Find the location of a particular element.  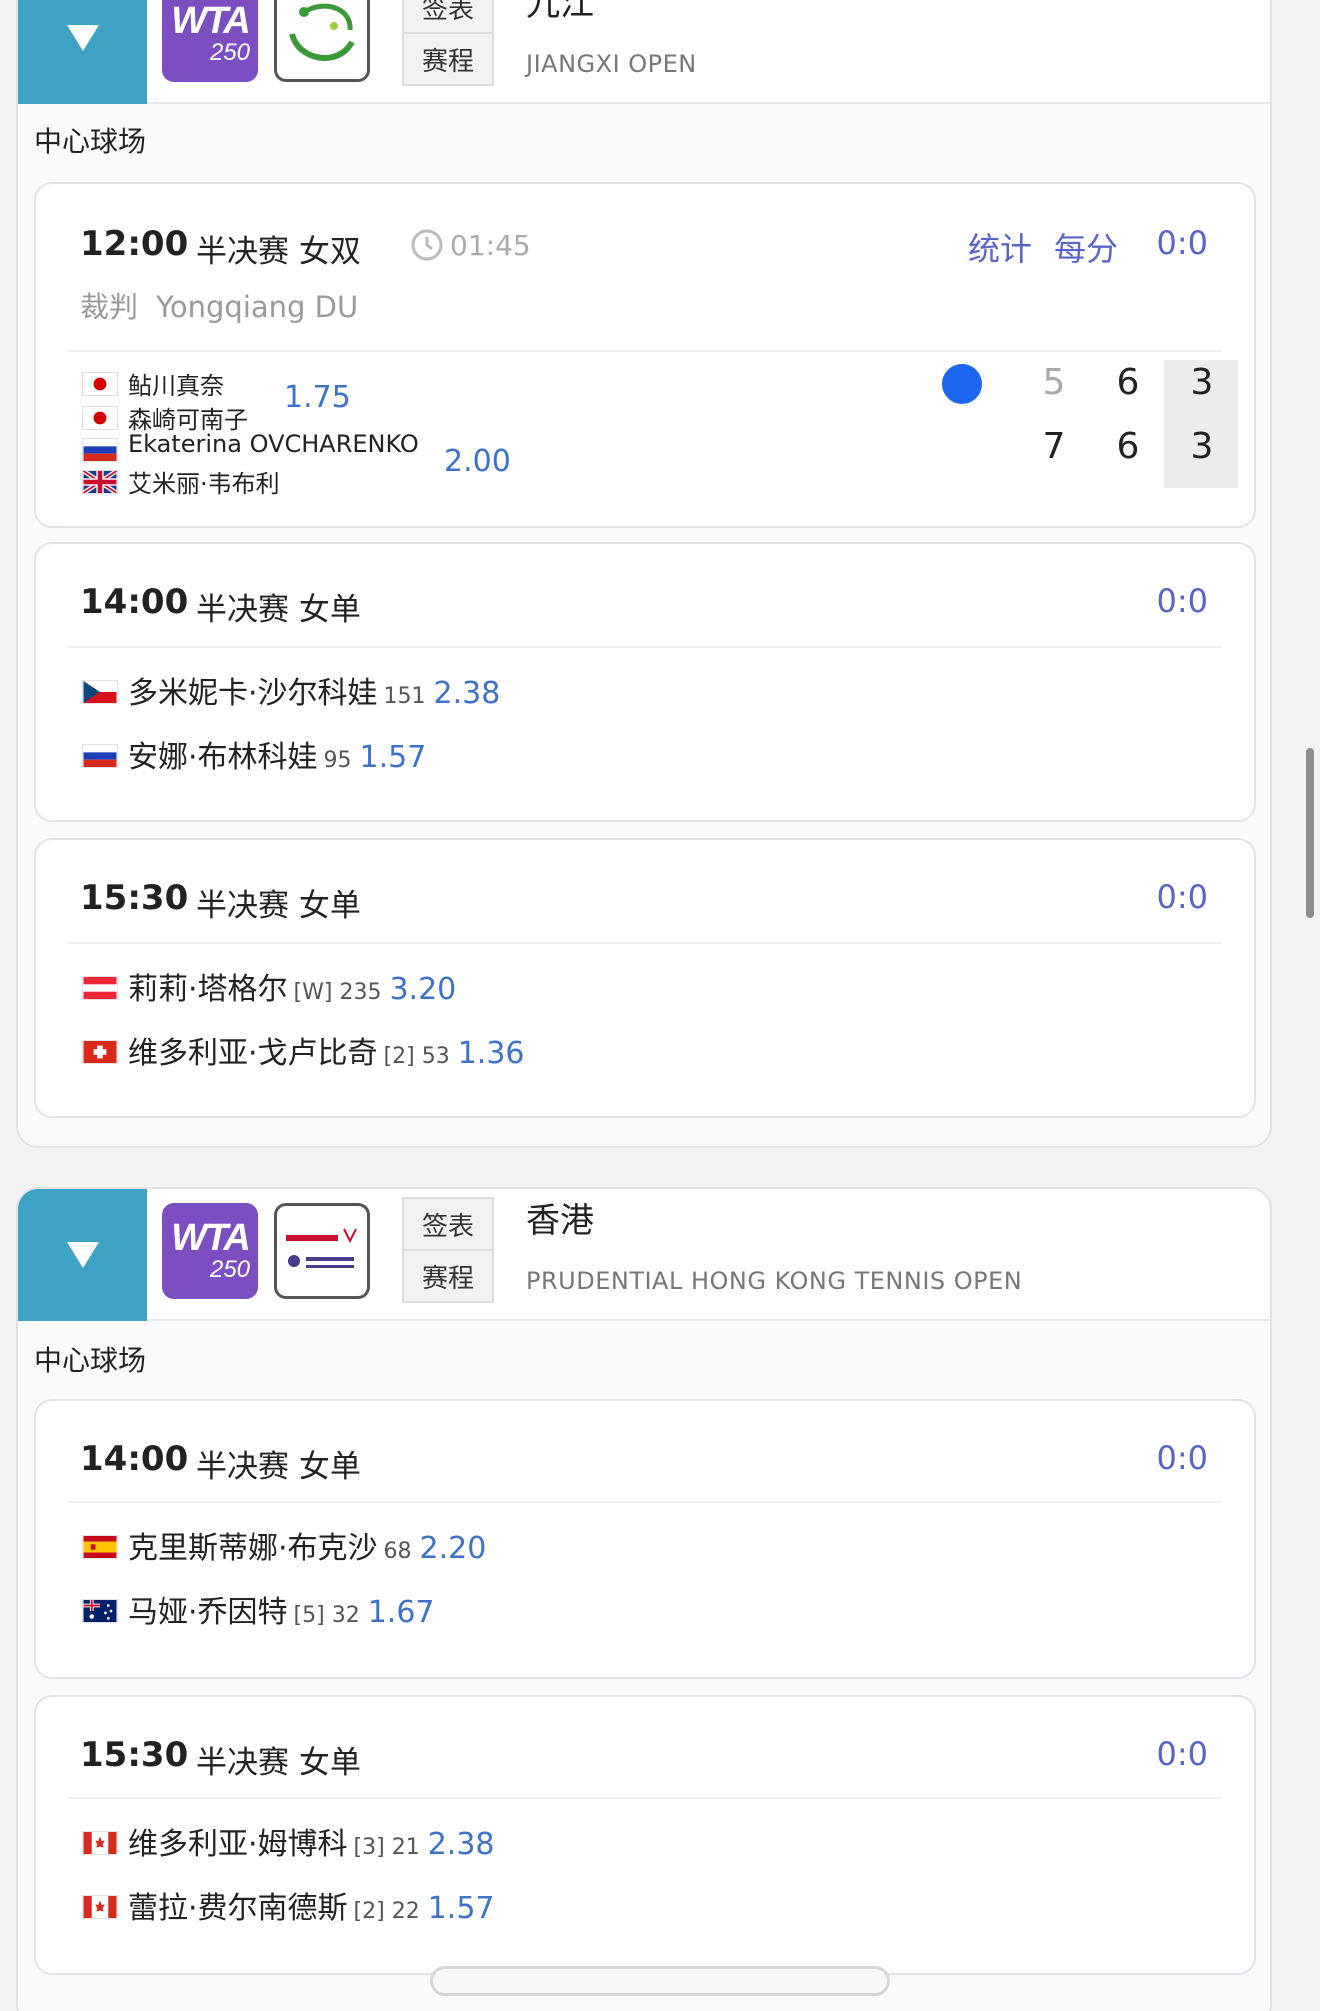

player-row: 多米妮卡·沙尔科娃 151 2.38 is located at coordinates (314, 690).